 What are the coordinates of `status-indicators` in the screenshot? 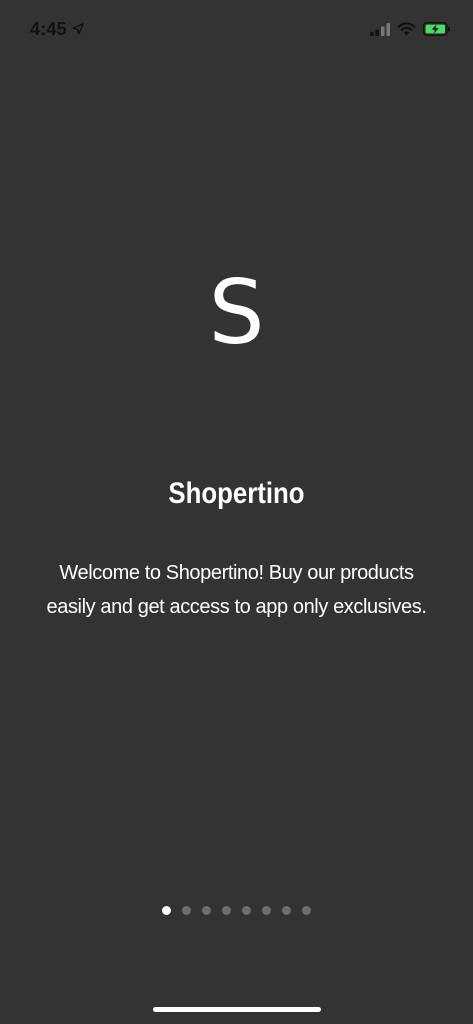 It's located at (410, 29).